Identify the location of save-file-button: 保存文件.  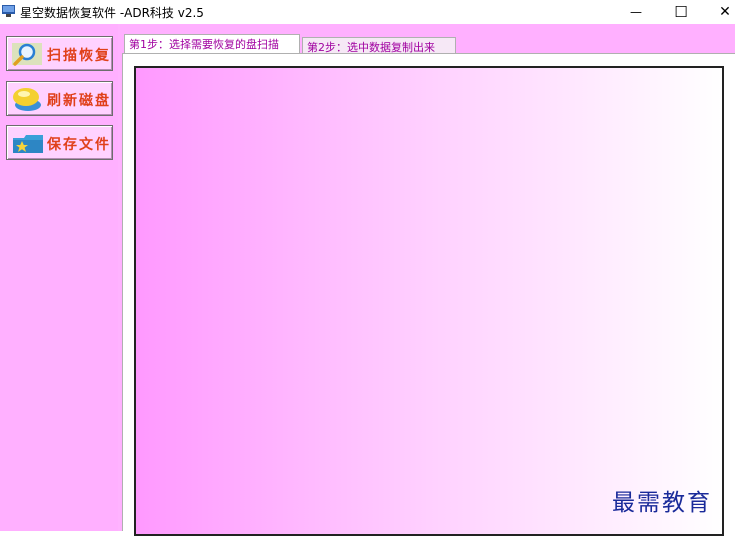
(59, 142).